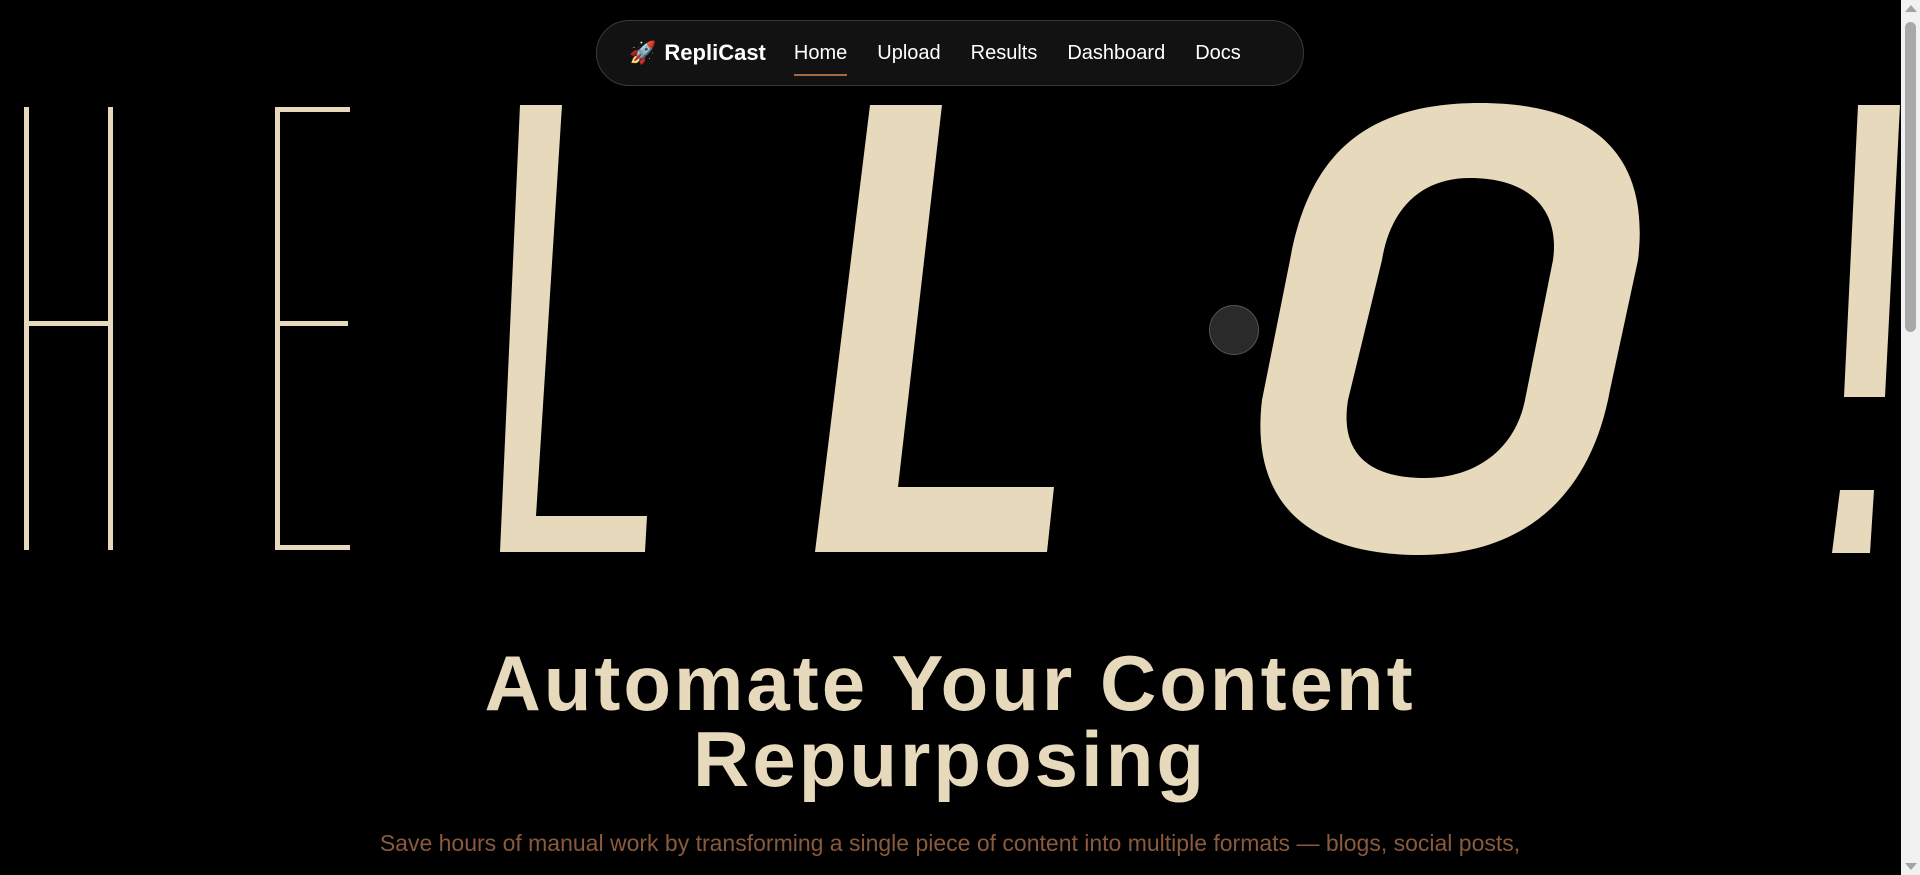  I want to click on letter-exclamation-bar, so click(1872, 251).